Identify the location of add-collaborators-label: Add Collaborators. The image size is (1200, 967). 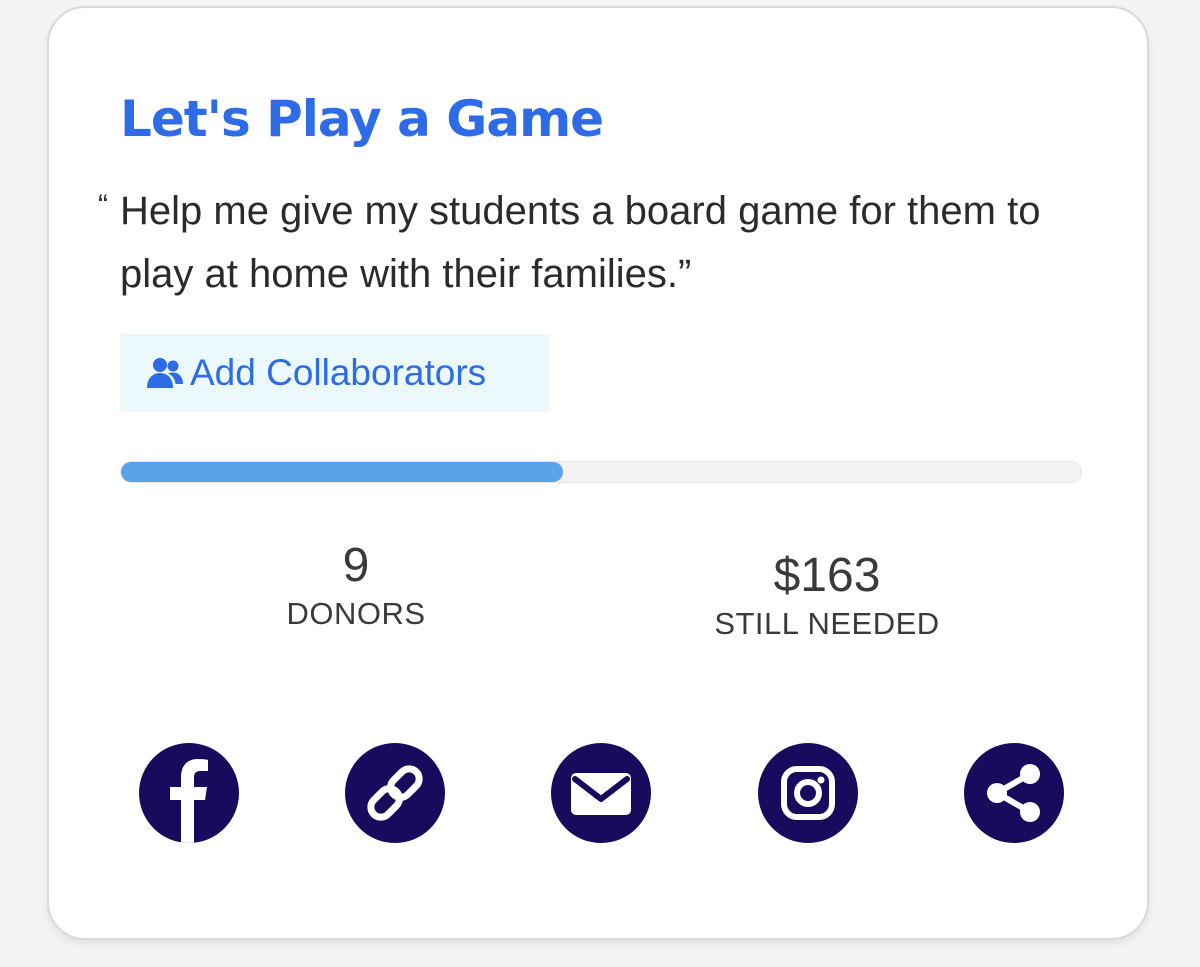
(338, 372).